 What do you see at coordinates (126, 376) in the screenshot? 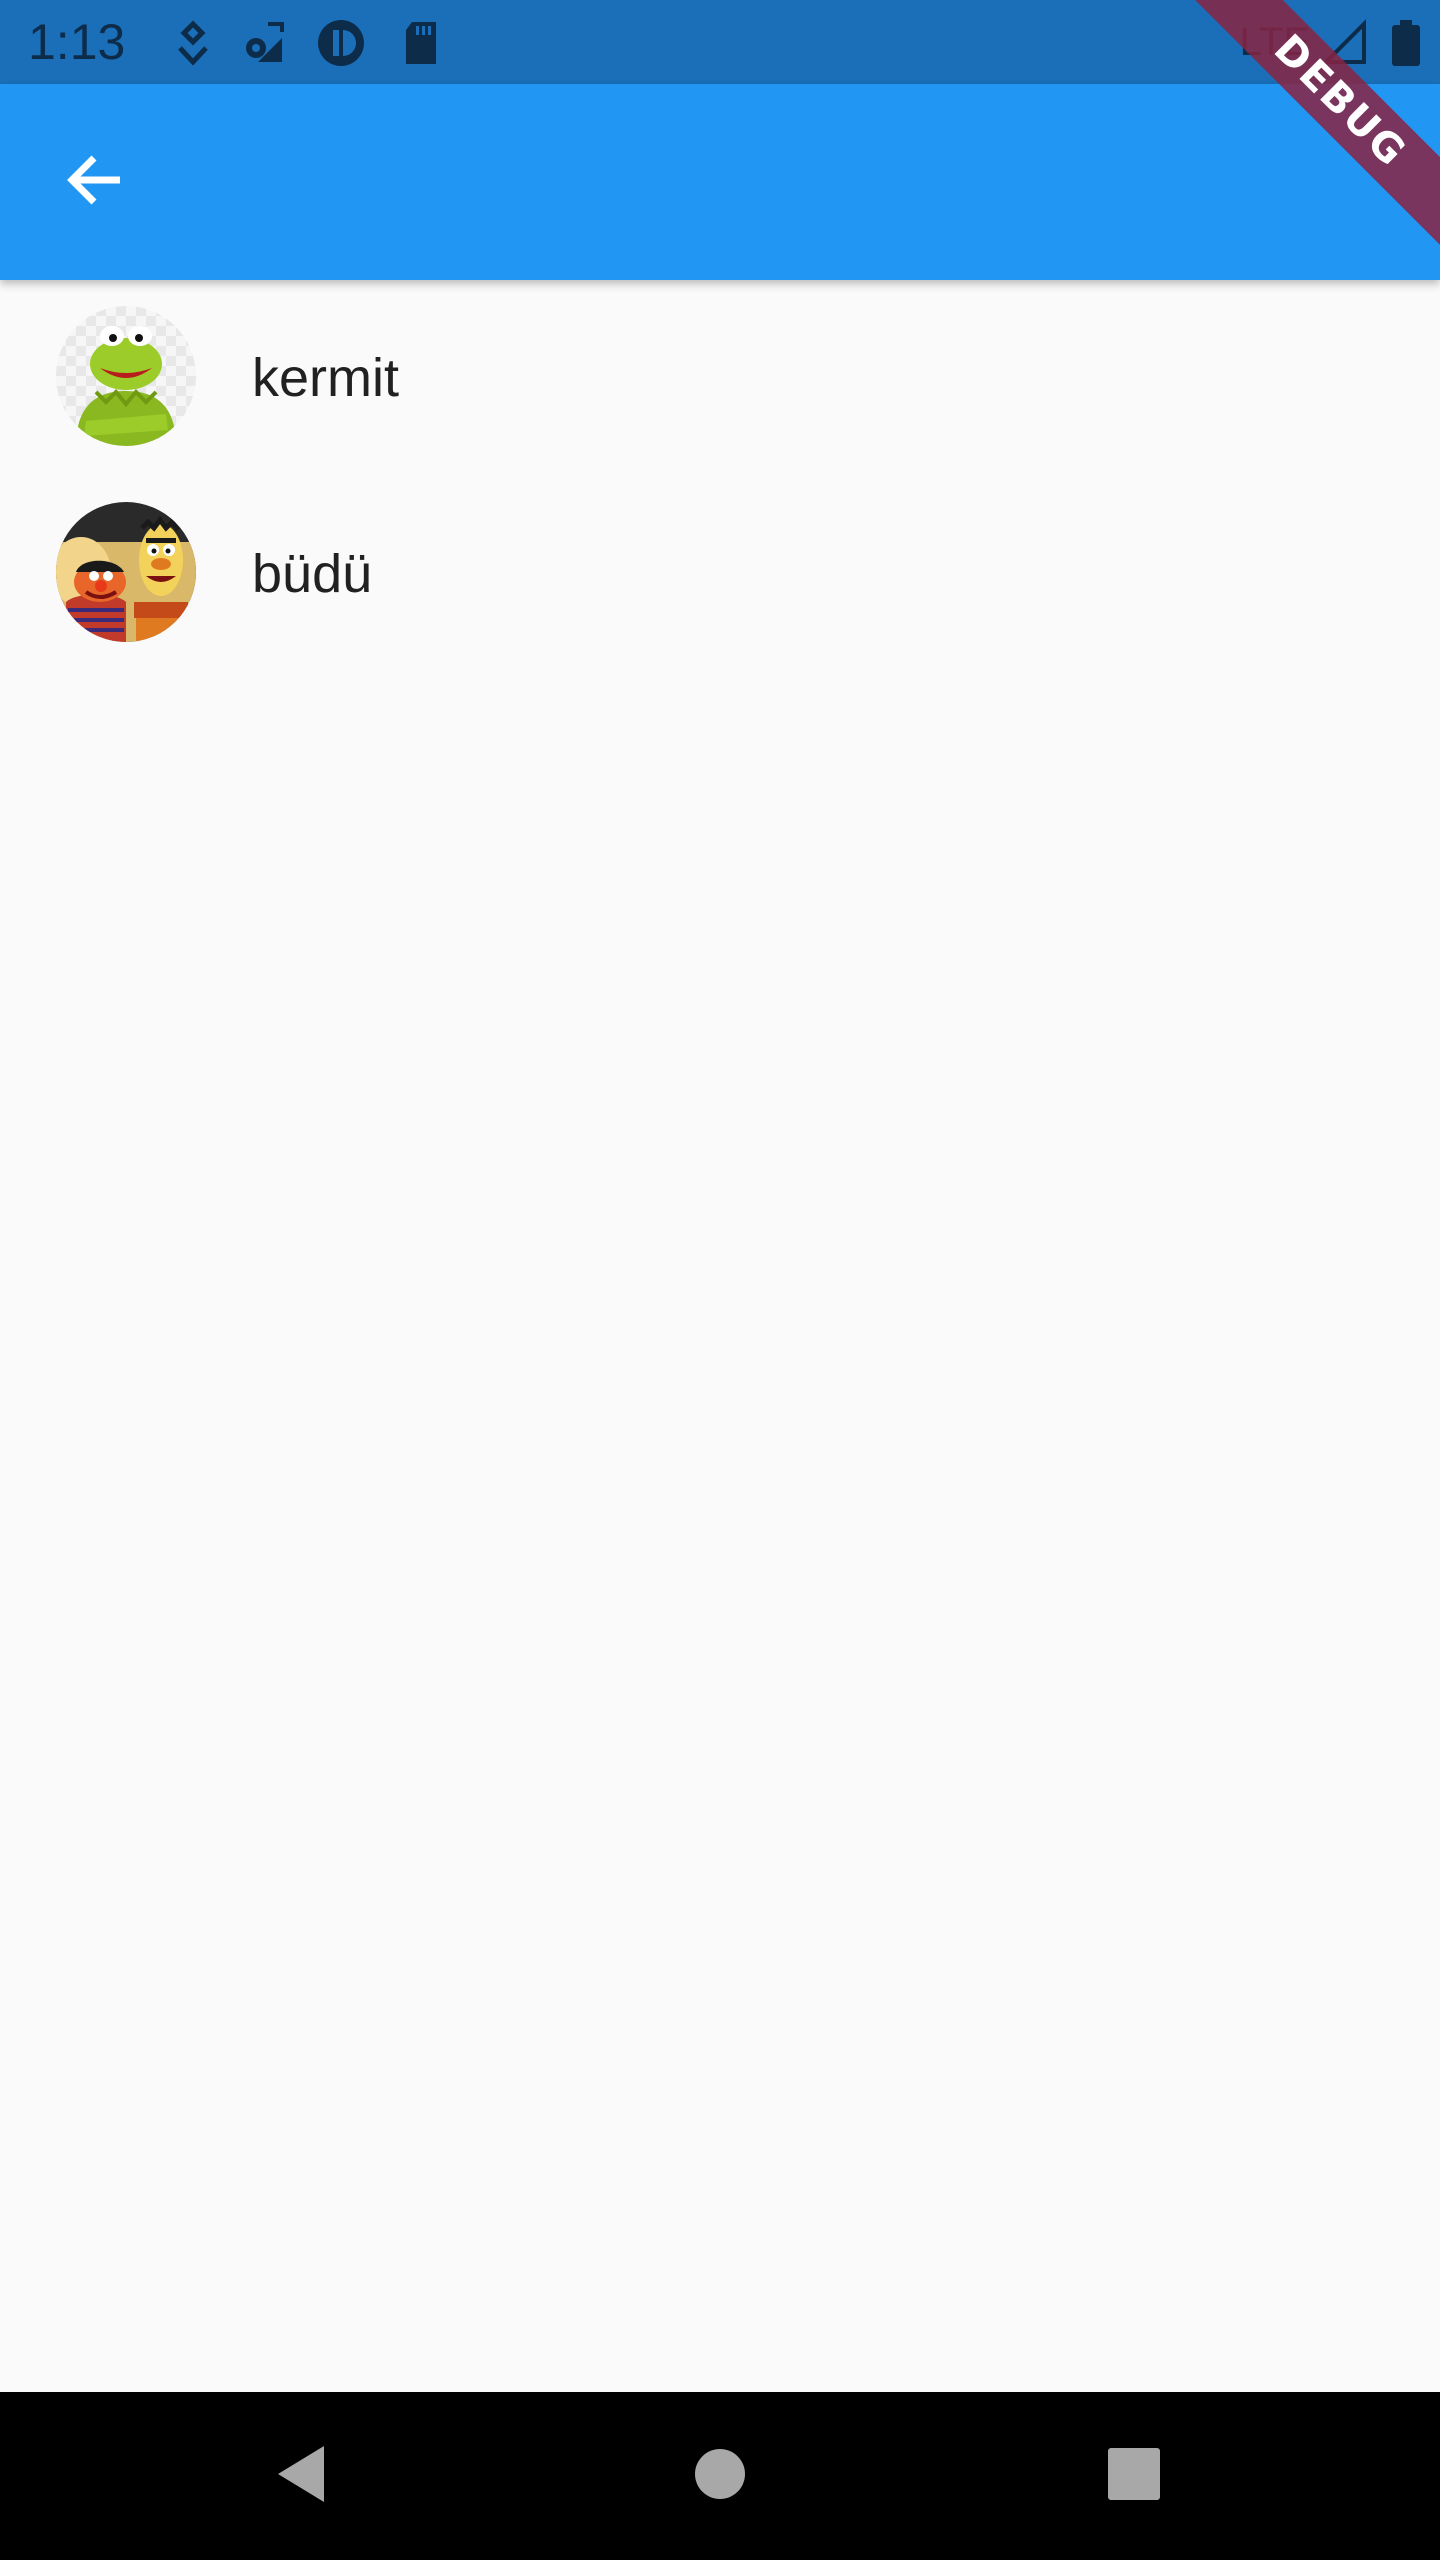
I see `kermit-avatar` at bounding box center [126, 376].